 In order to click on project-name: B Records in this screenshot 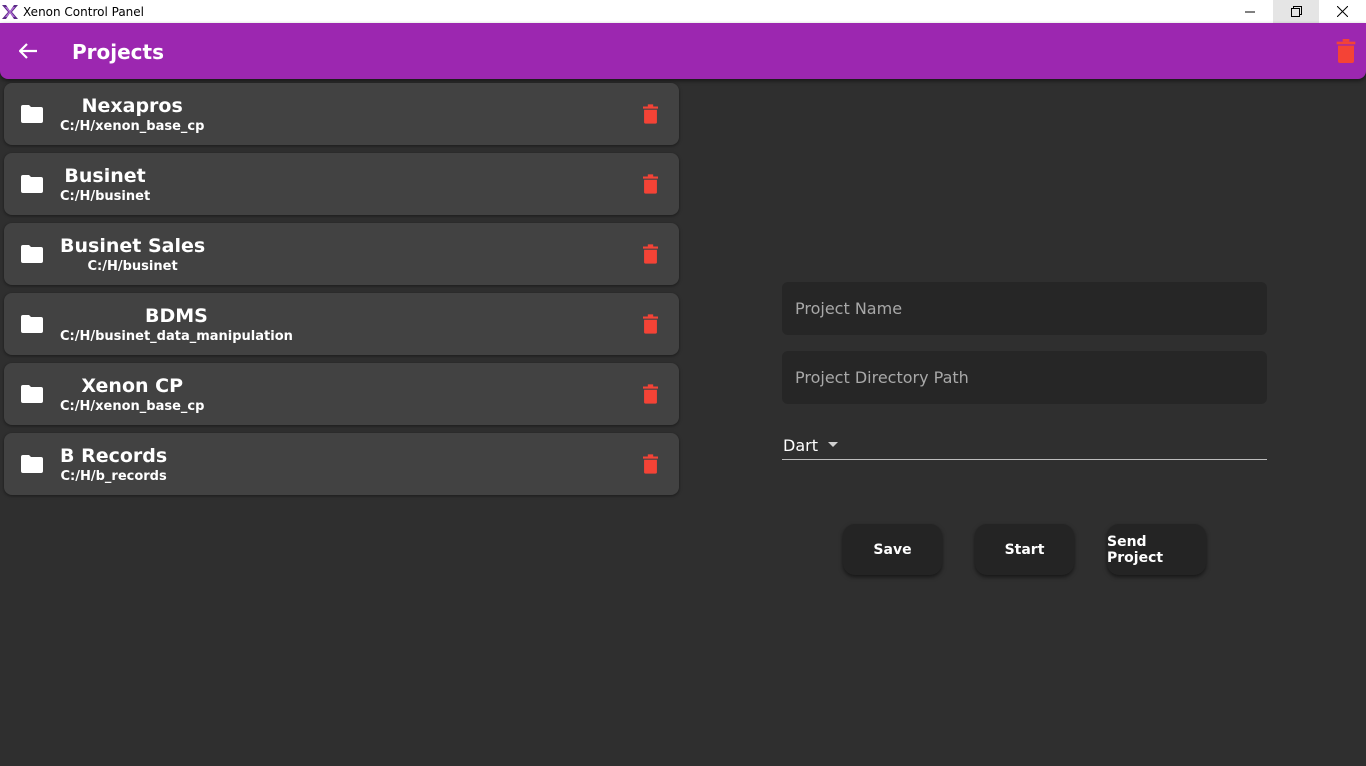, I will do `click(114, 456)`.